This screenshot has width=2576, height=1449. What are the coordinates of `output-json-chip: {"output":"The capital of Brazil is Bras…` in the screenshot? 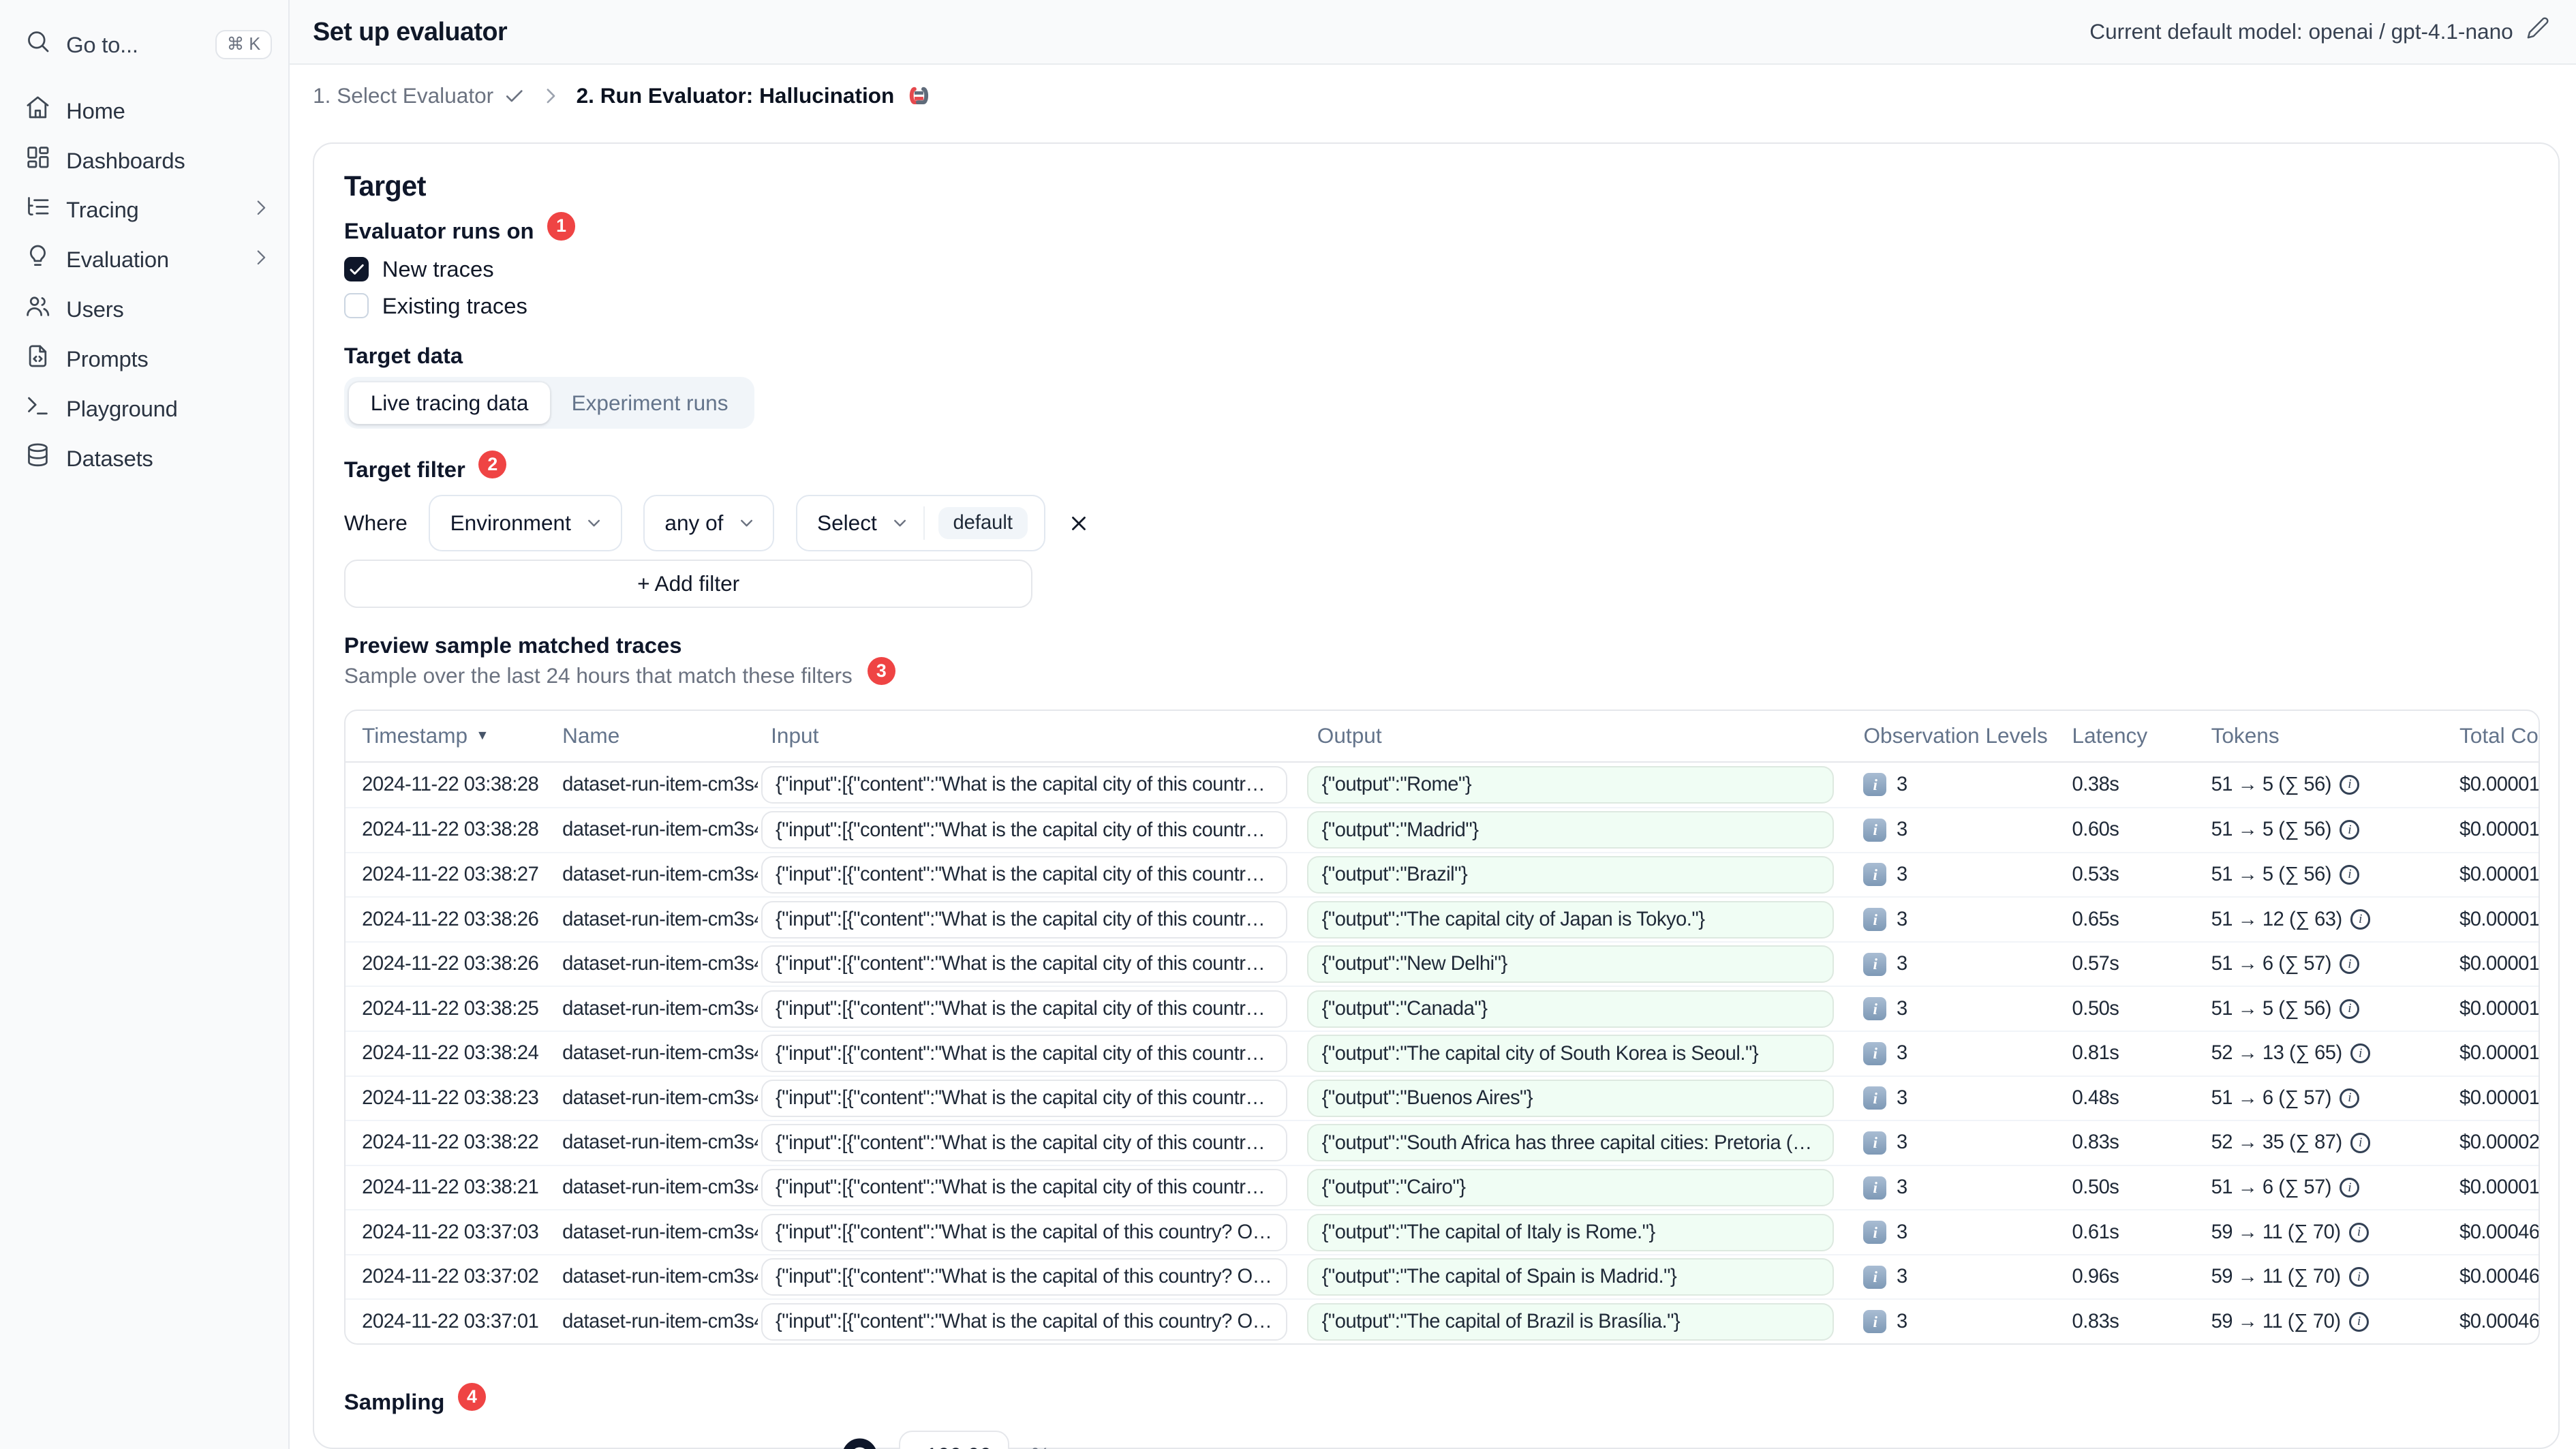 It's located at (1570, 1322).